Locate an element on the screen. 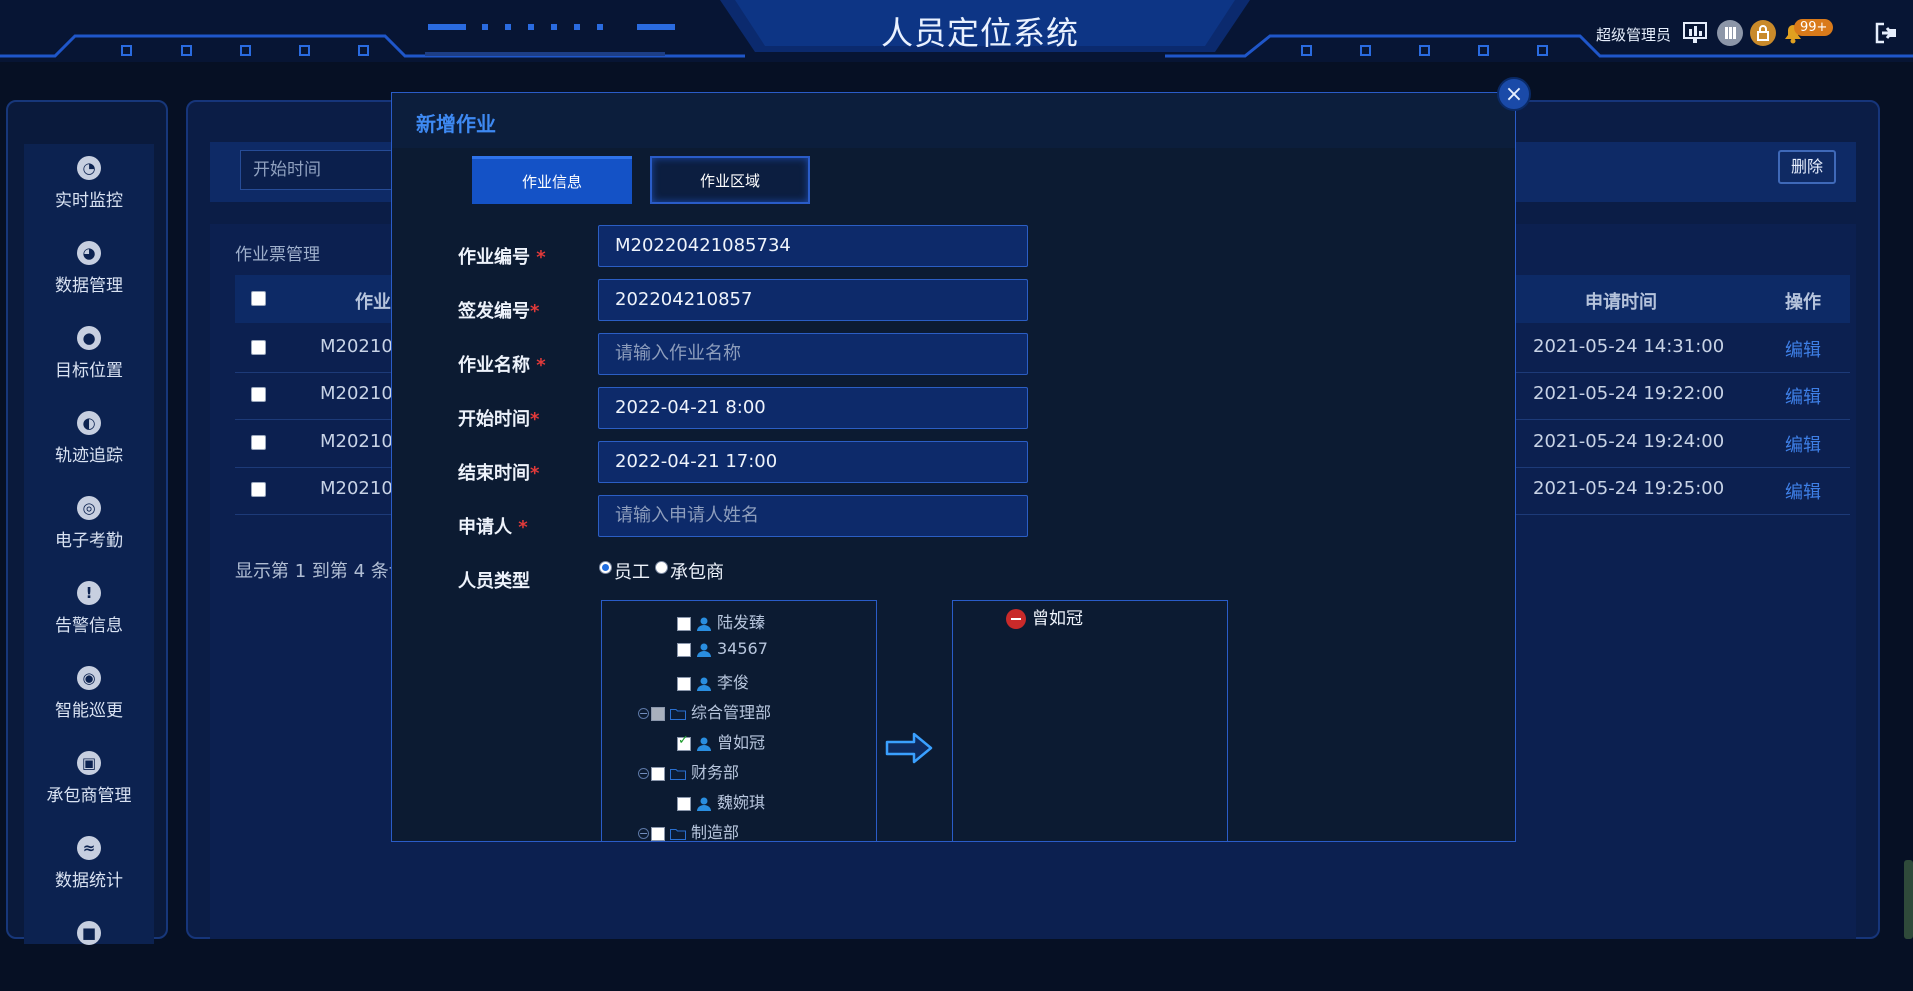 The height and width of the screenshot is (991, 1913). issue-no-input: 202204210857 is located at coordinates (813, 300).